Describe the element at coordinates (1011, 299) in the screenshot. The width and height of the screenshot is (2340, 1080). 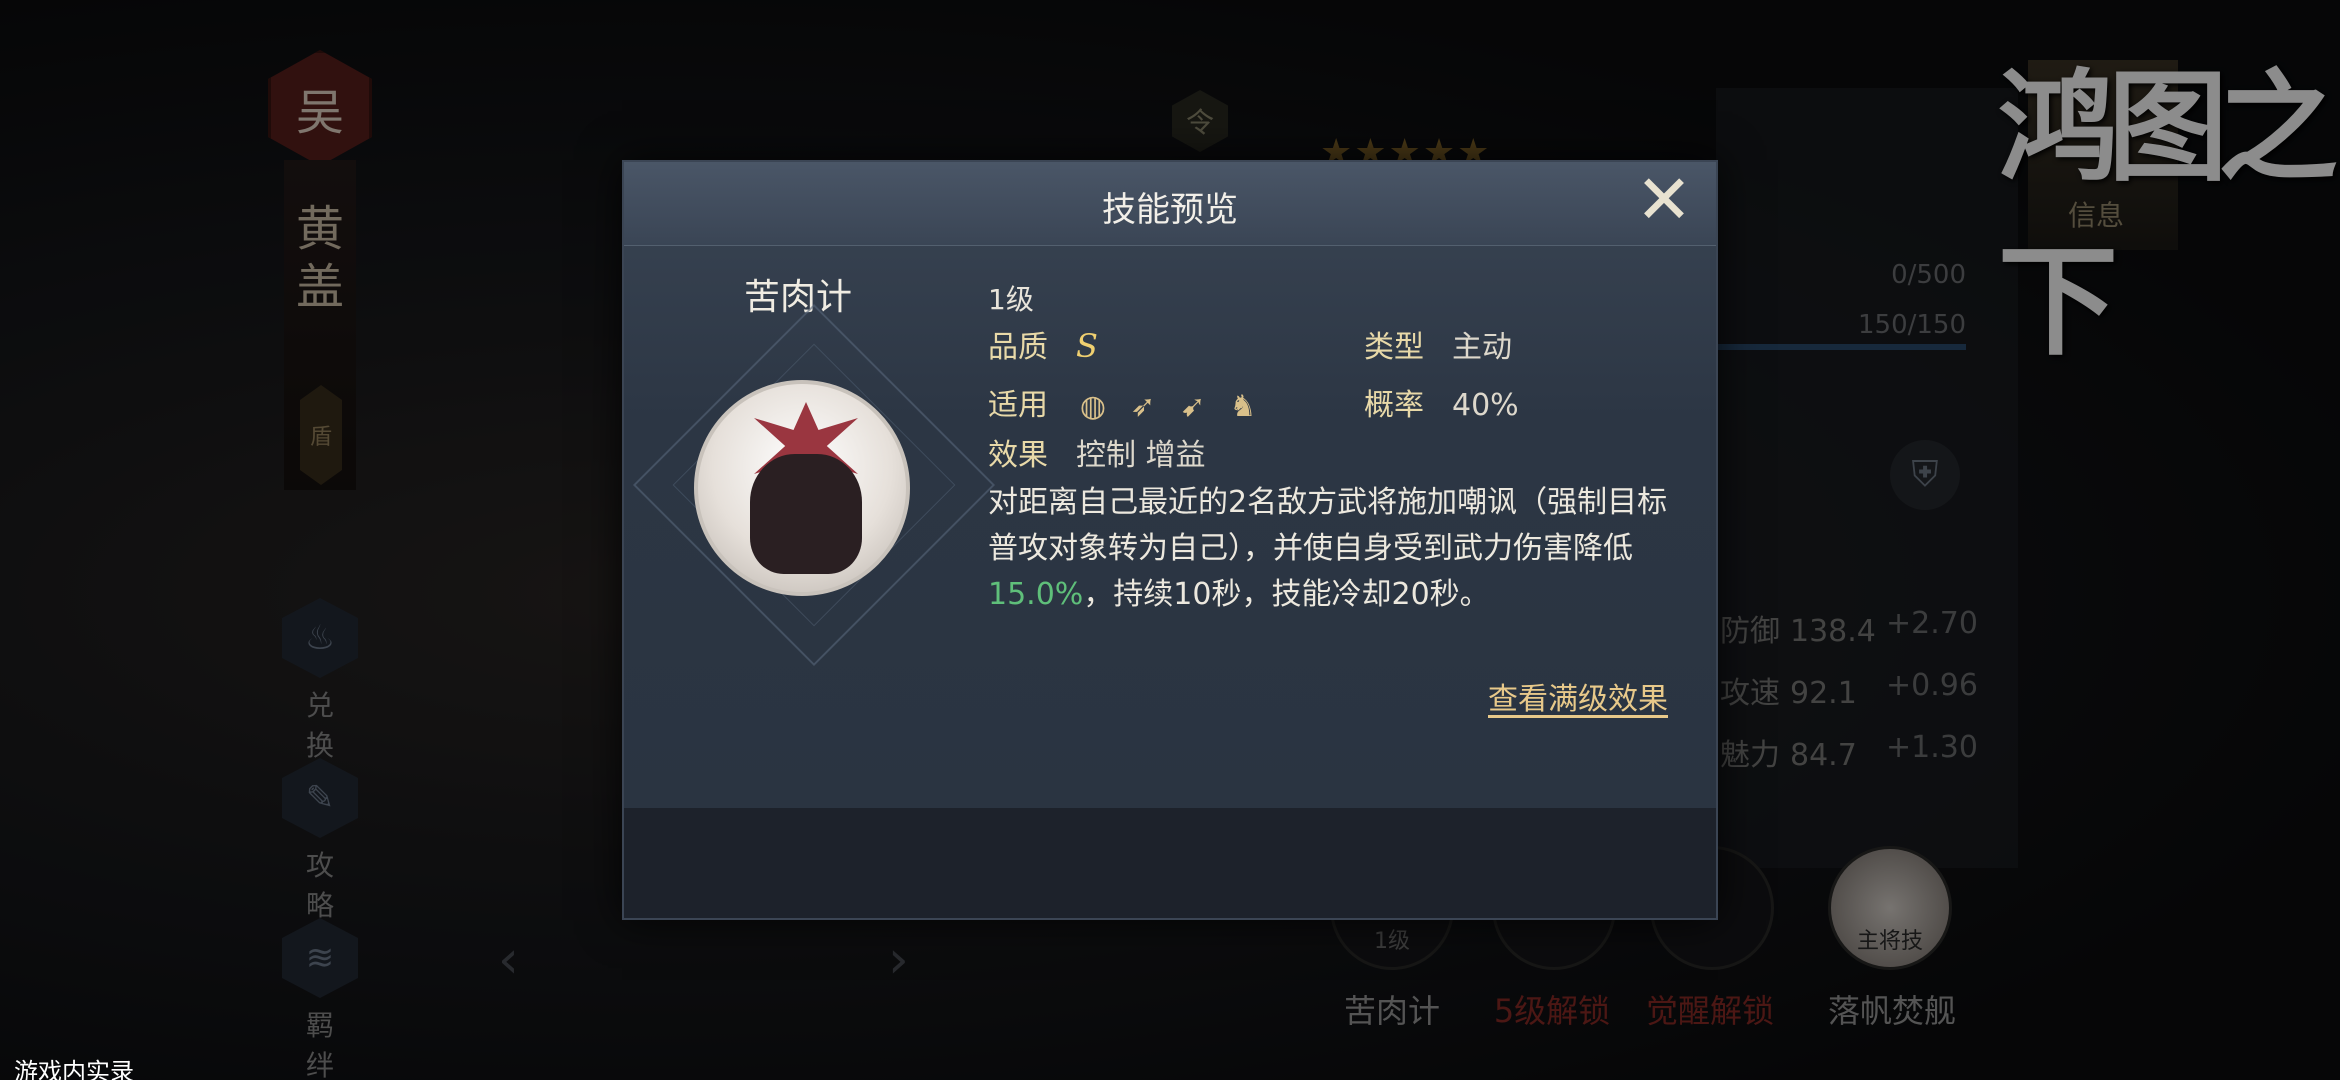
I see `skill-level: 1级` at that location.